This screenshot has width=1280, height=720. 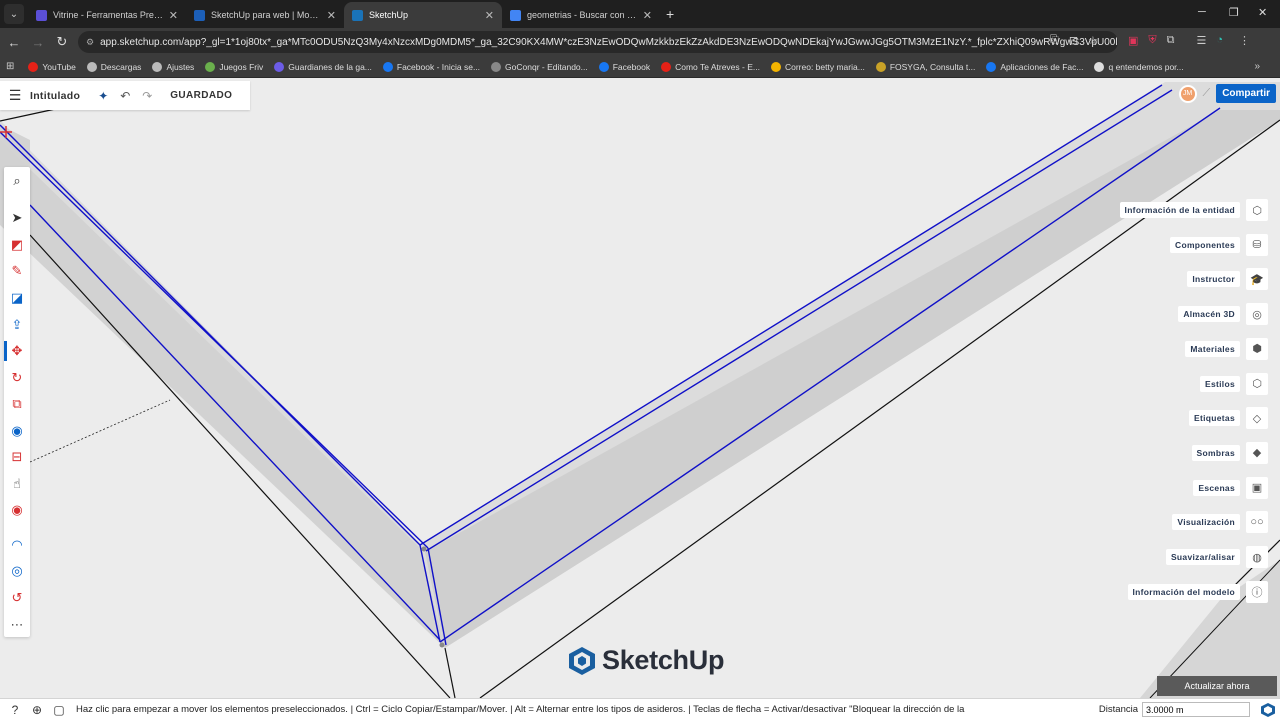 What do you see at coordinates (1202, 557) in the screenshot?
I see `panel-item-label: Suavizar/alisar` at bounding box center [1202, 557].